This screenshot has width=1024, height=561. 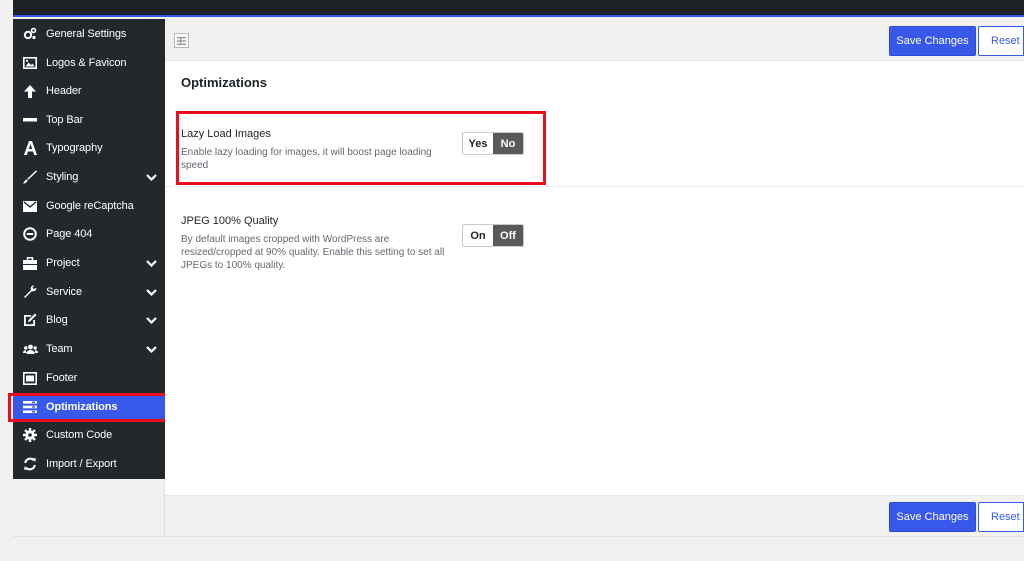 I want to click on sidebar-item-label: Google reCaptcha, so click(x=90, y=206).